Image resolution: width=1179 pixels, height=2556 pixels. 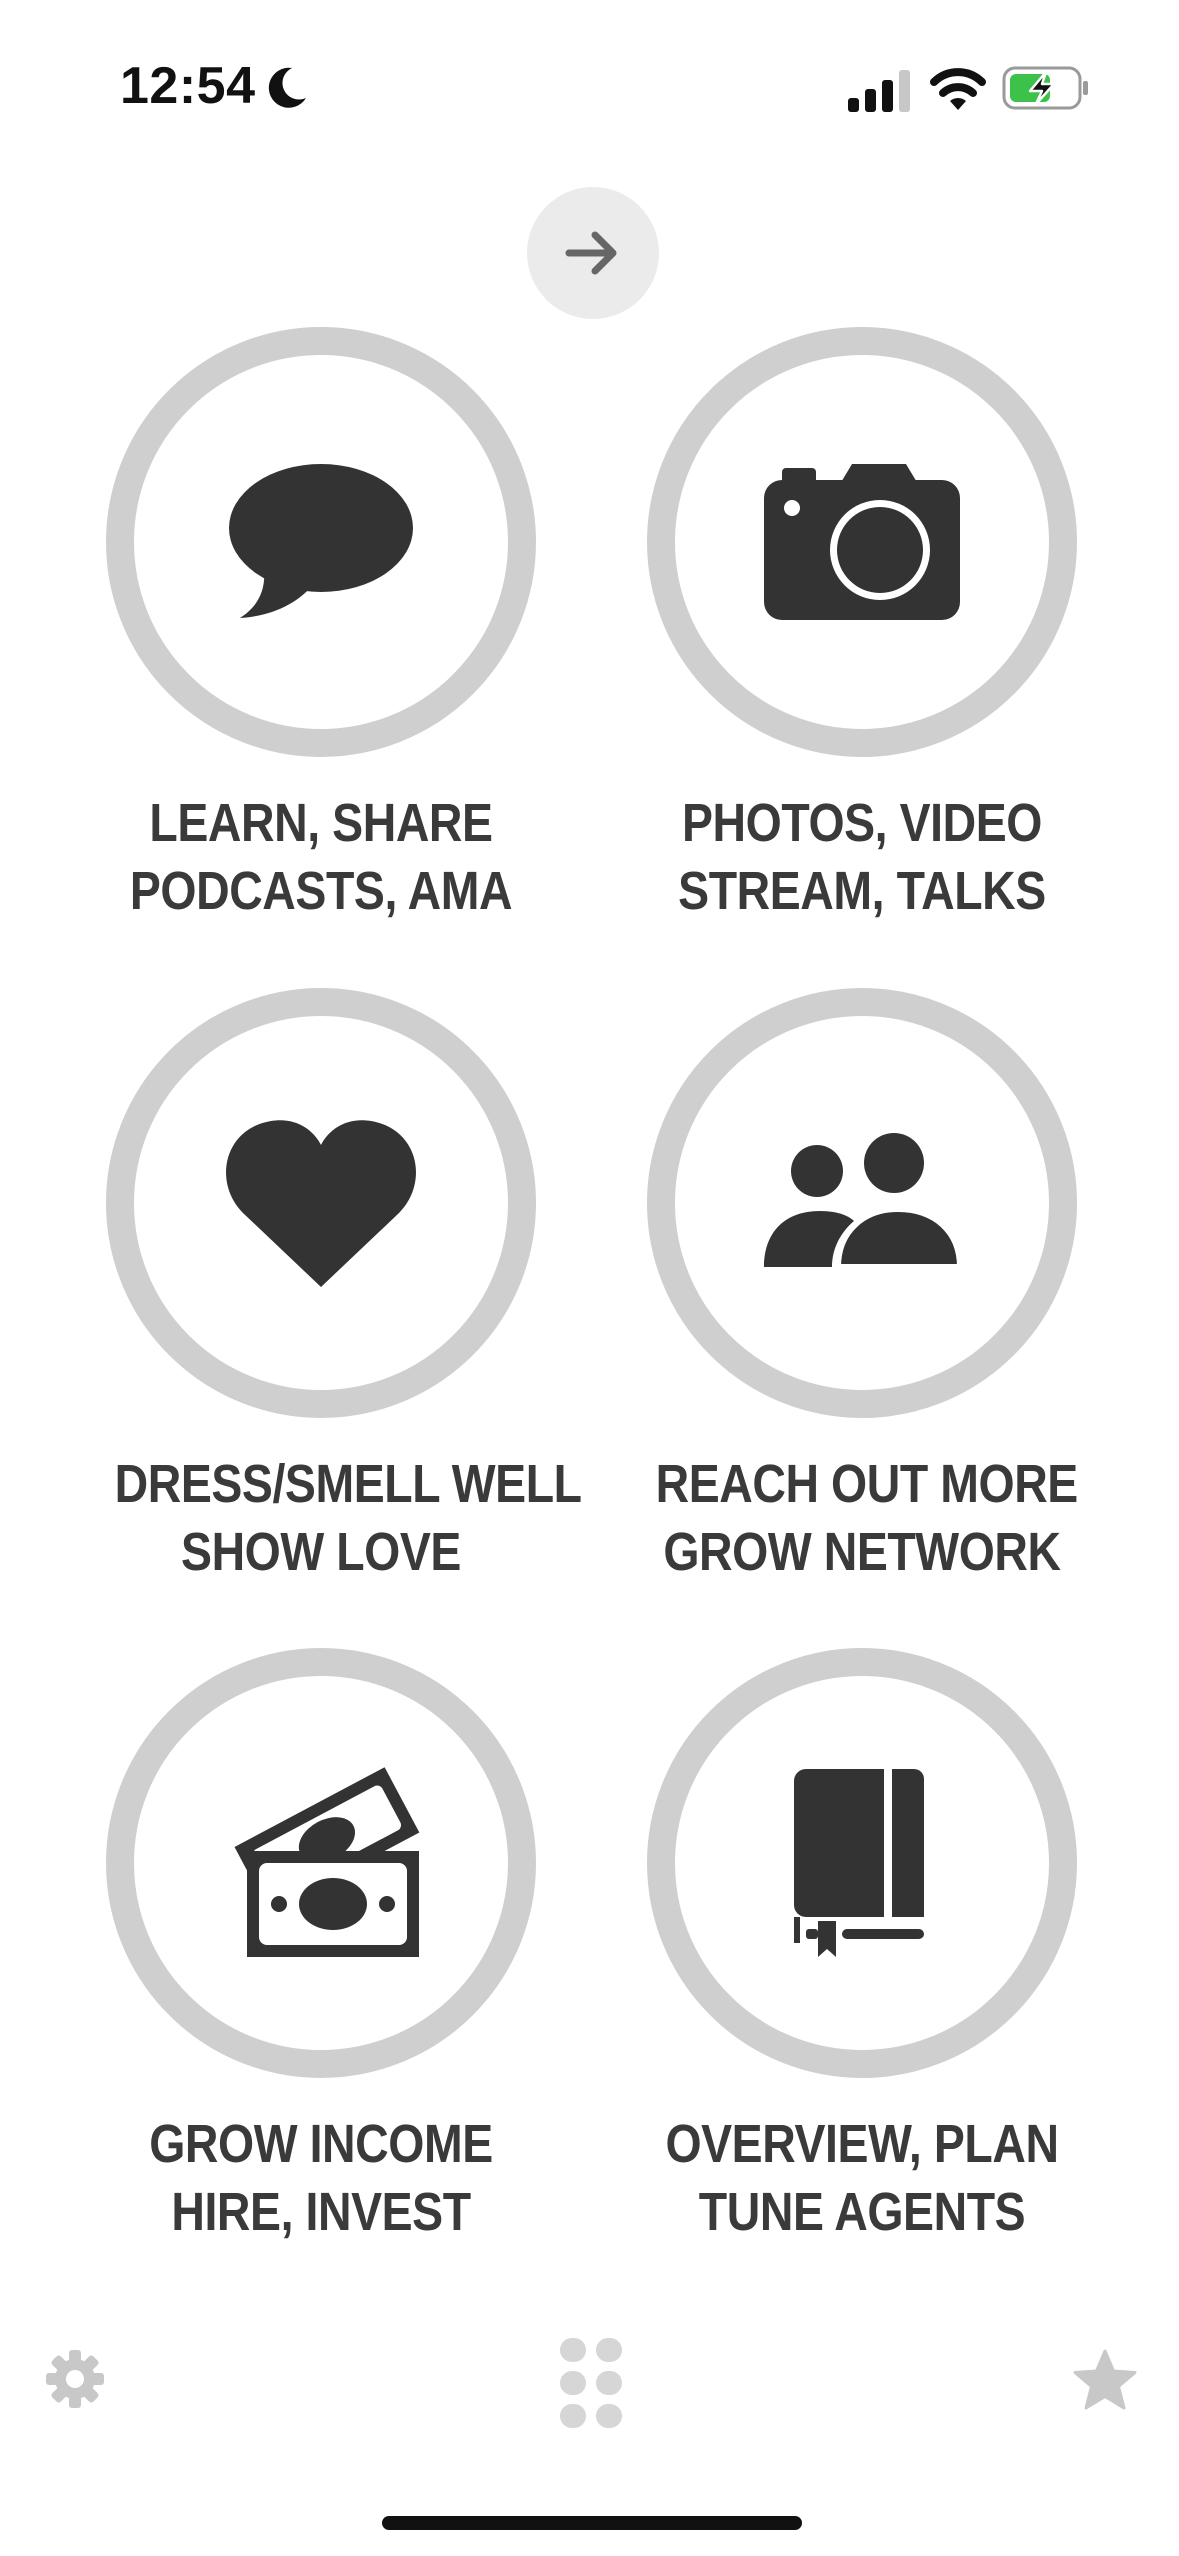 I want to click on arrow-right-icon, so click(x=591, y=253).